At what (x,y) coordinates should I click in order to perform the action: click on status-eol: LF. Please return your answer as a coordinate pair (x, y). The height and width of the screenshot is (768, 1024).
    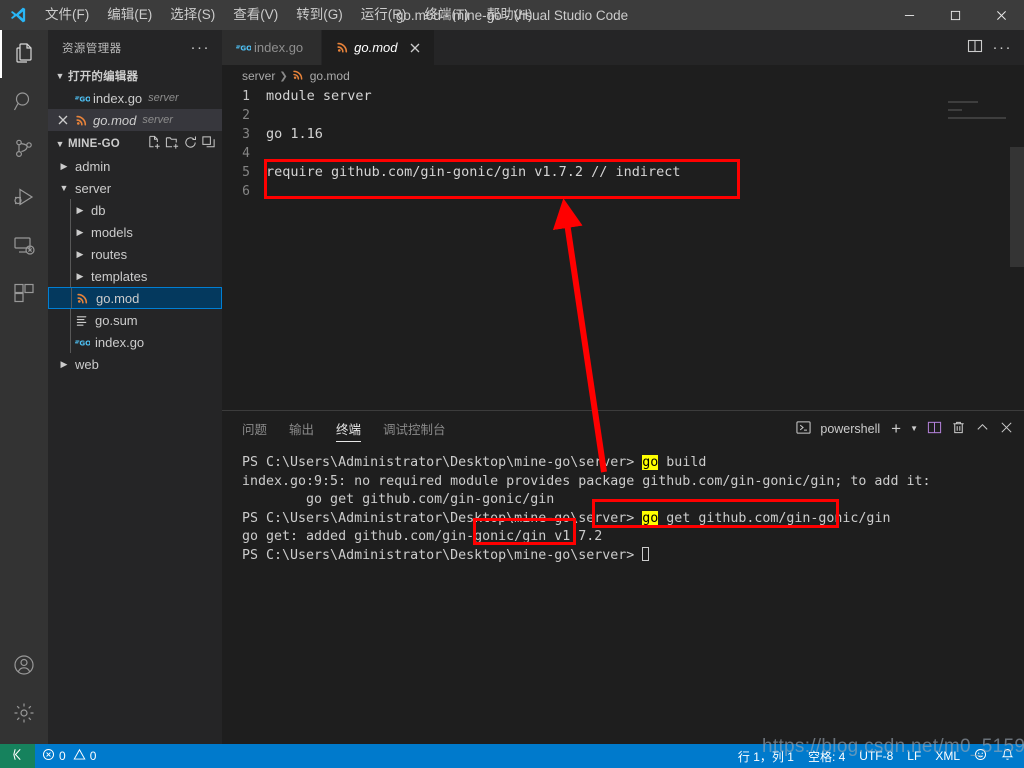
    Looking at the image, I should click on (914, 756).